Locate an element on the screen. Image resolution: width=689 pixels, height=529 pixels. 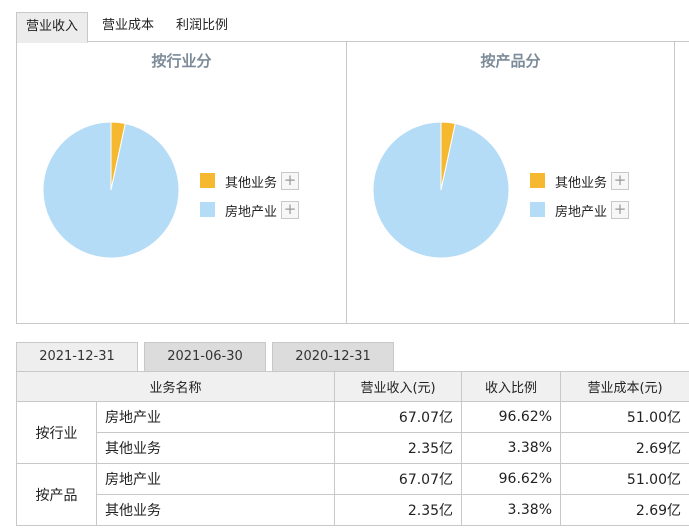
panel-title: 按产品分 is located at coordinates (510, 61).